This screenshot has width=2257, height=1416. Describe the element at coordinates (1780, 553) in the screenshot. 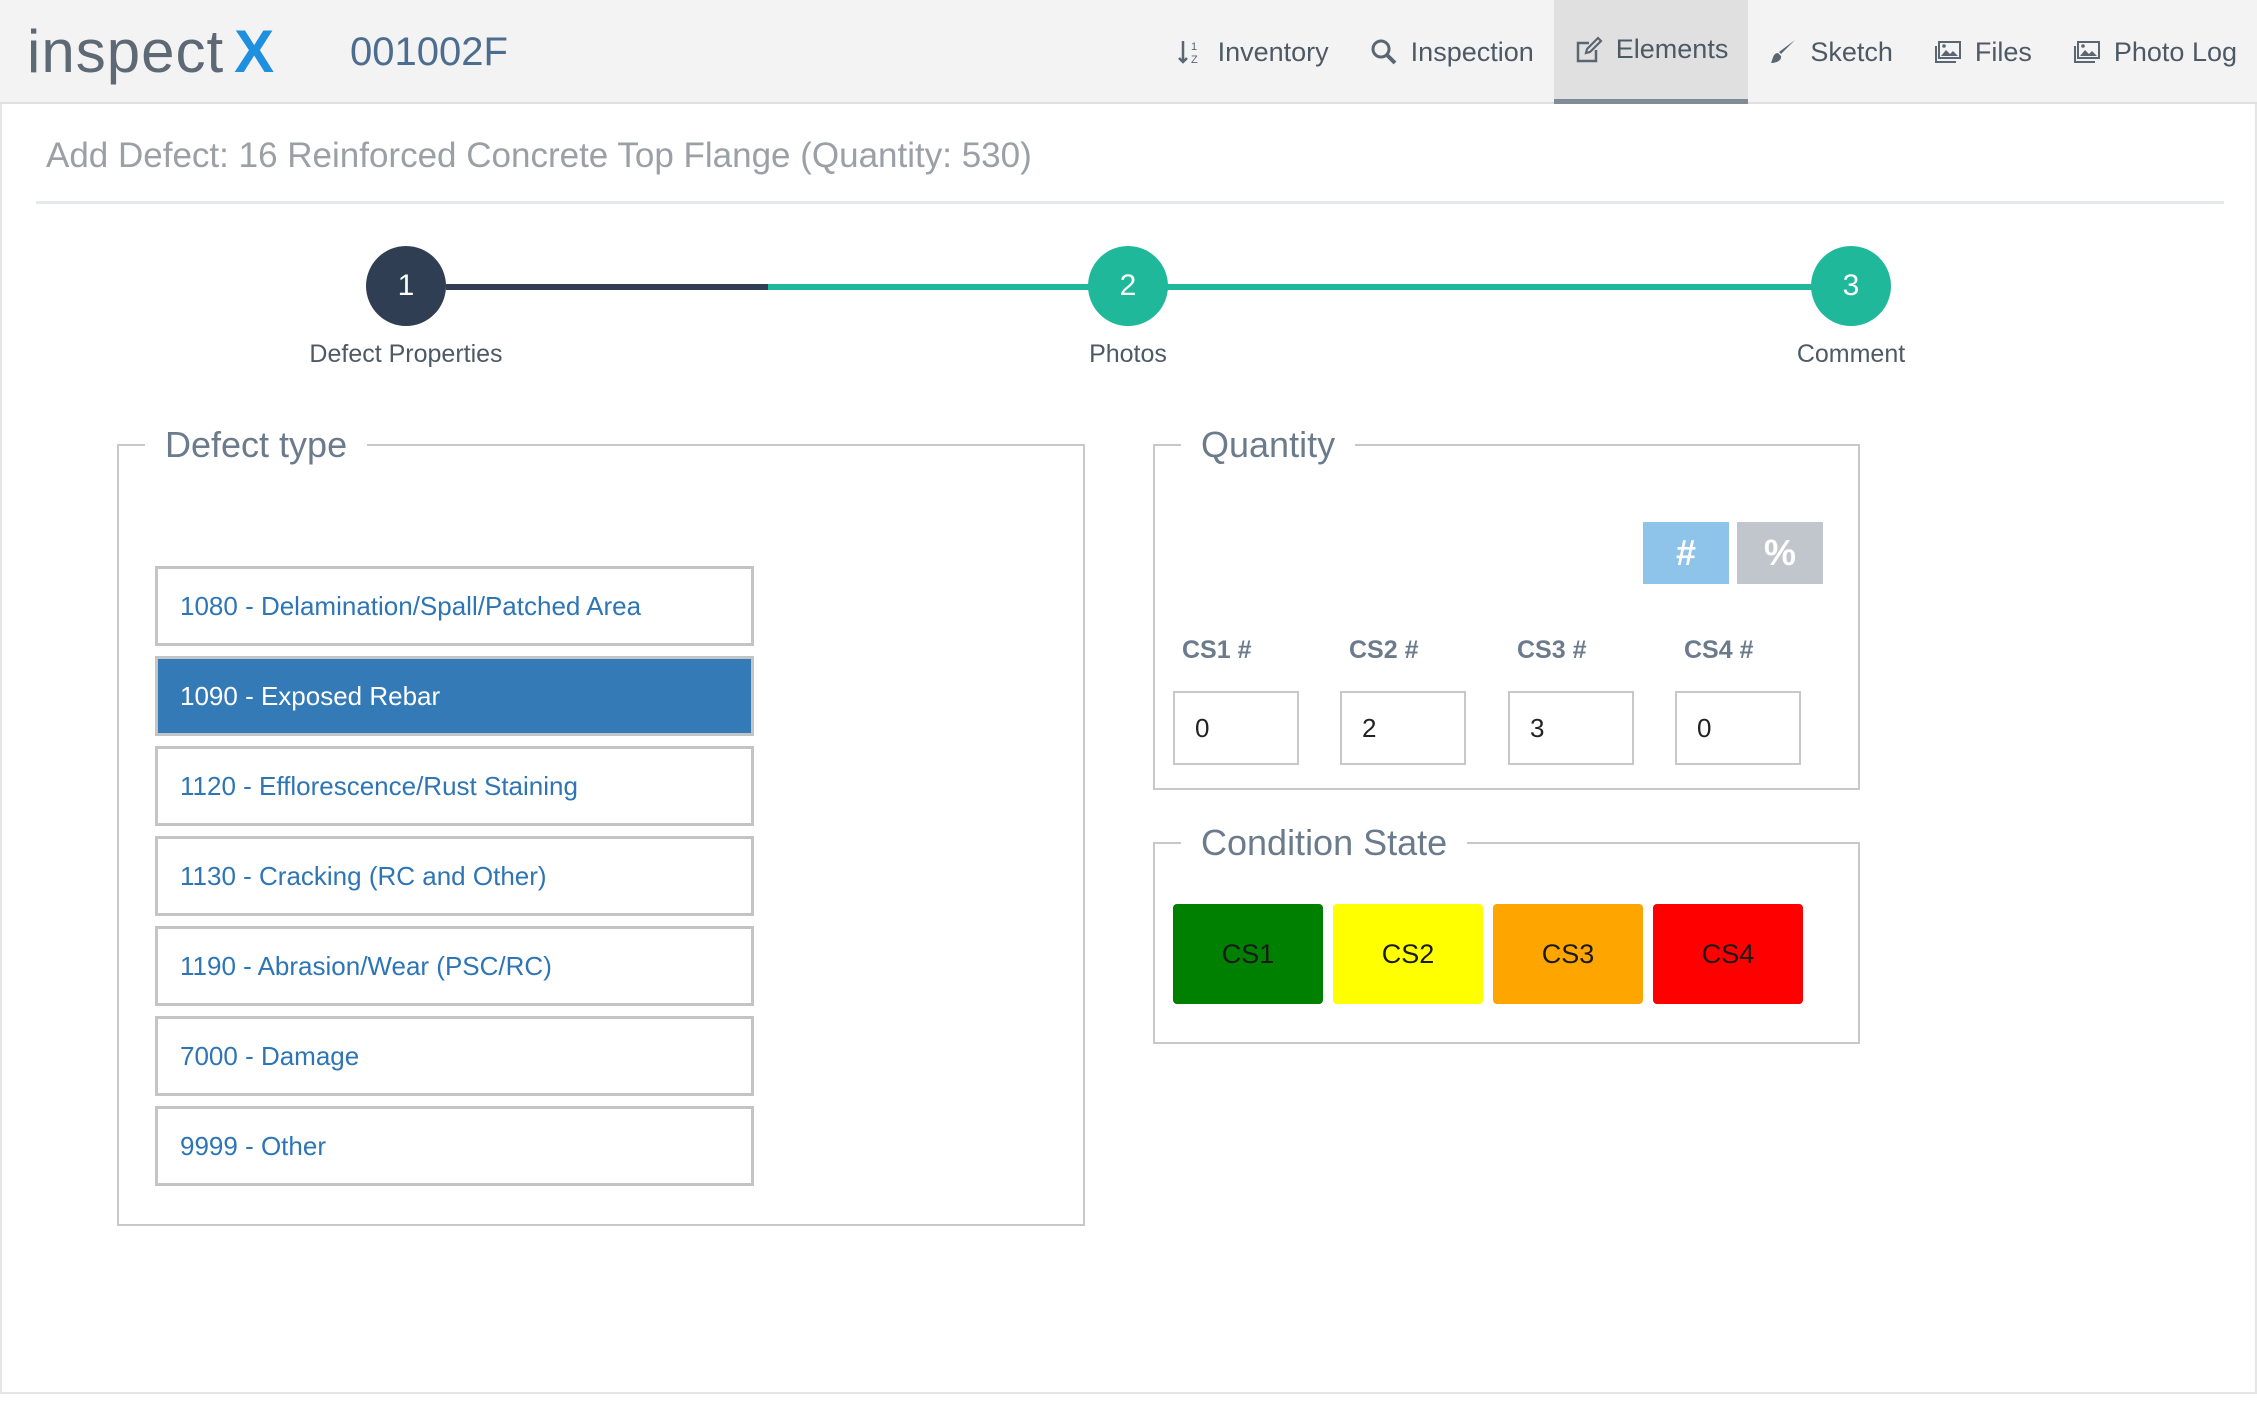

I see `percent-mode-toggle: %` at that location.